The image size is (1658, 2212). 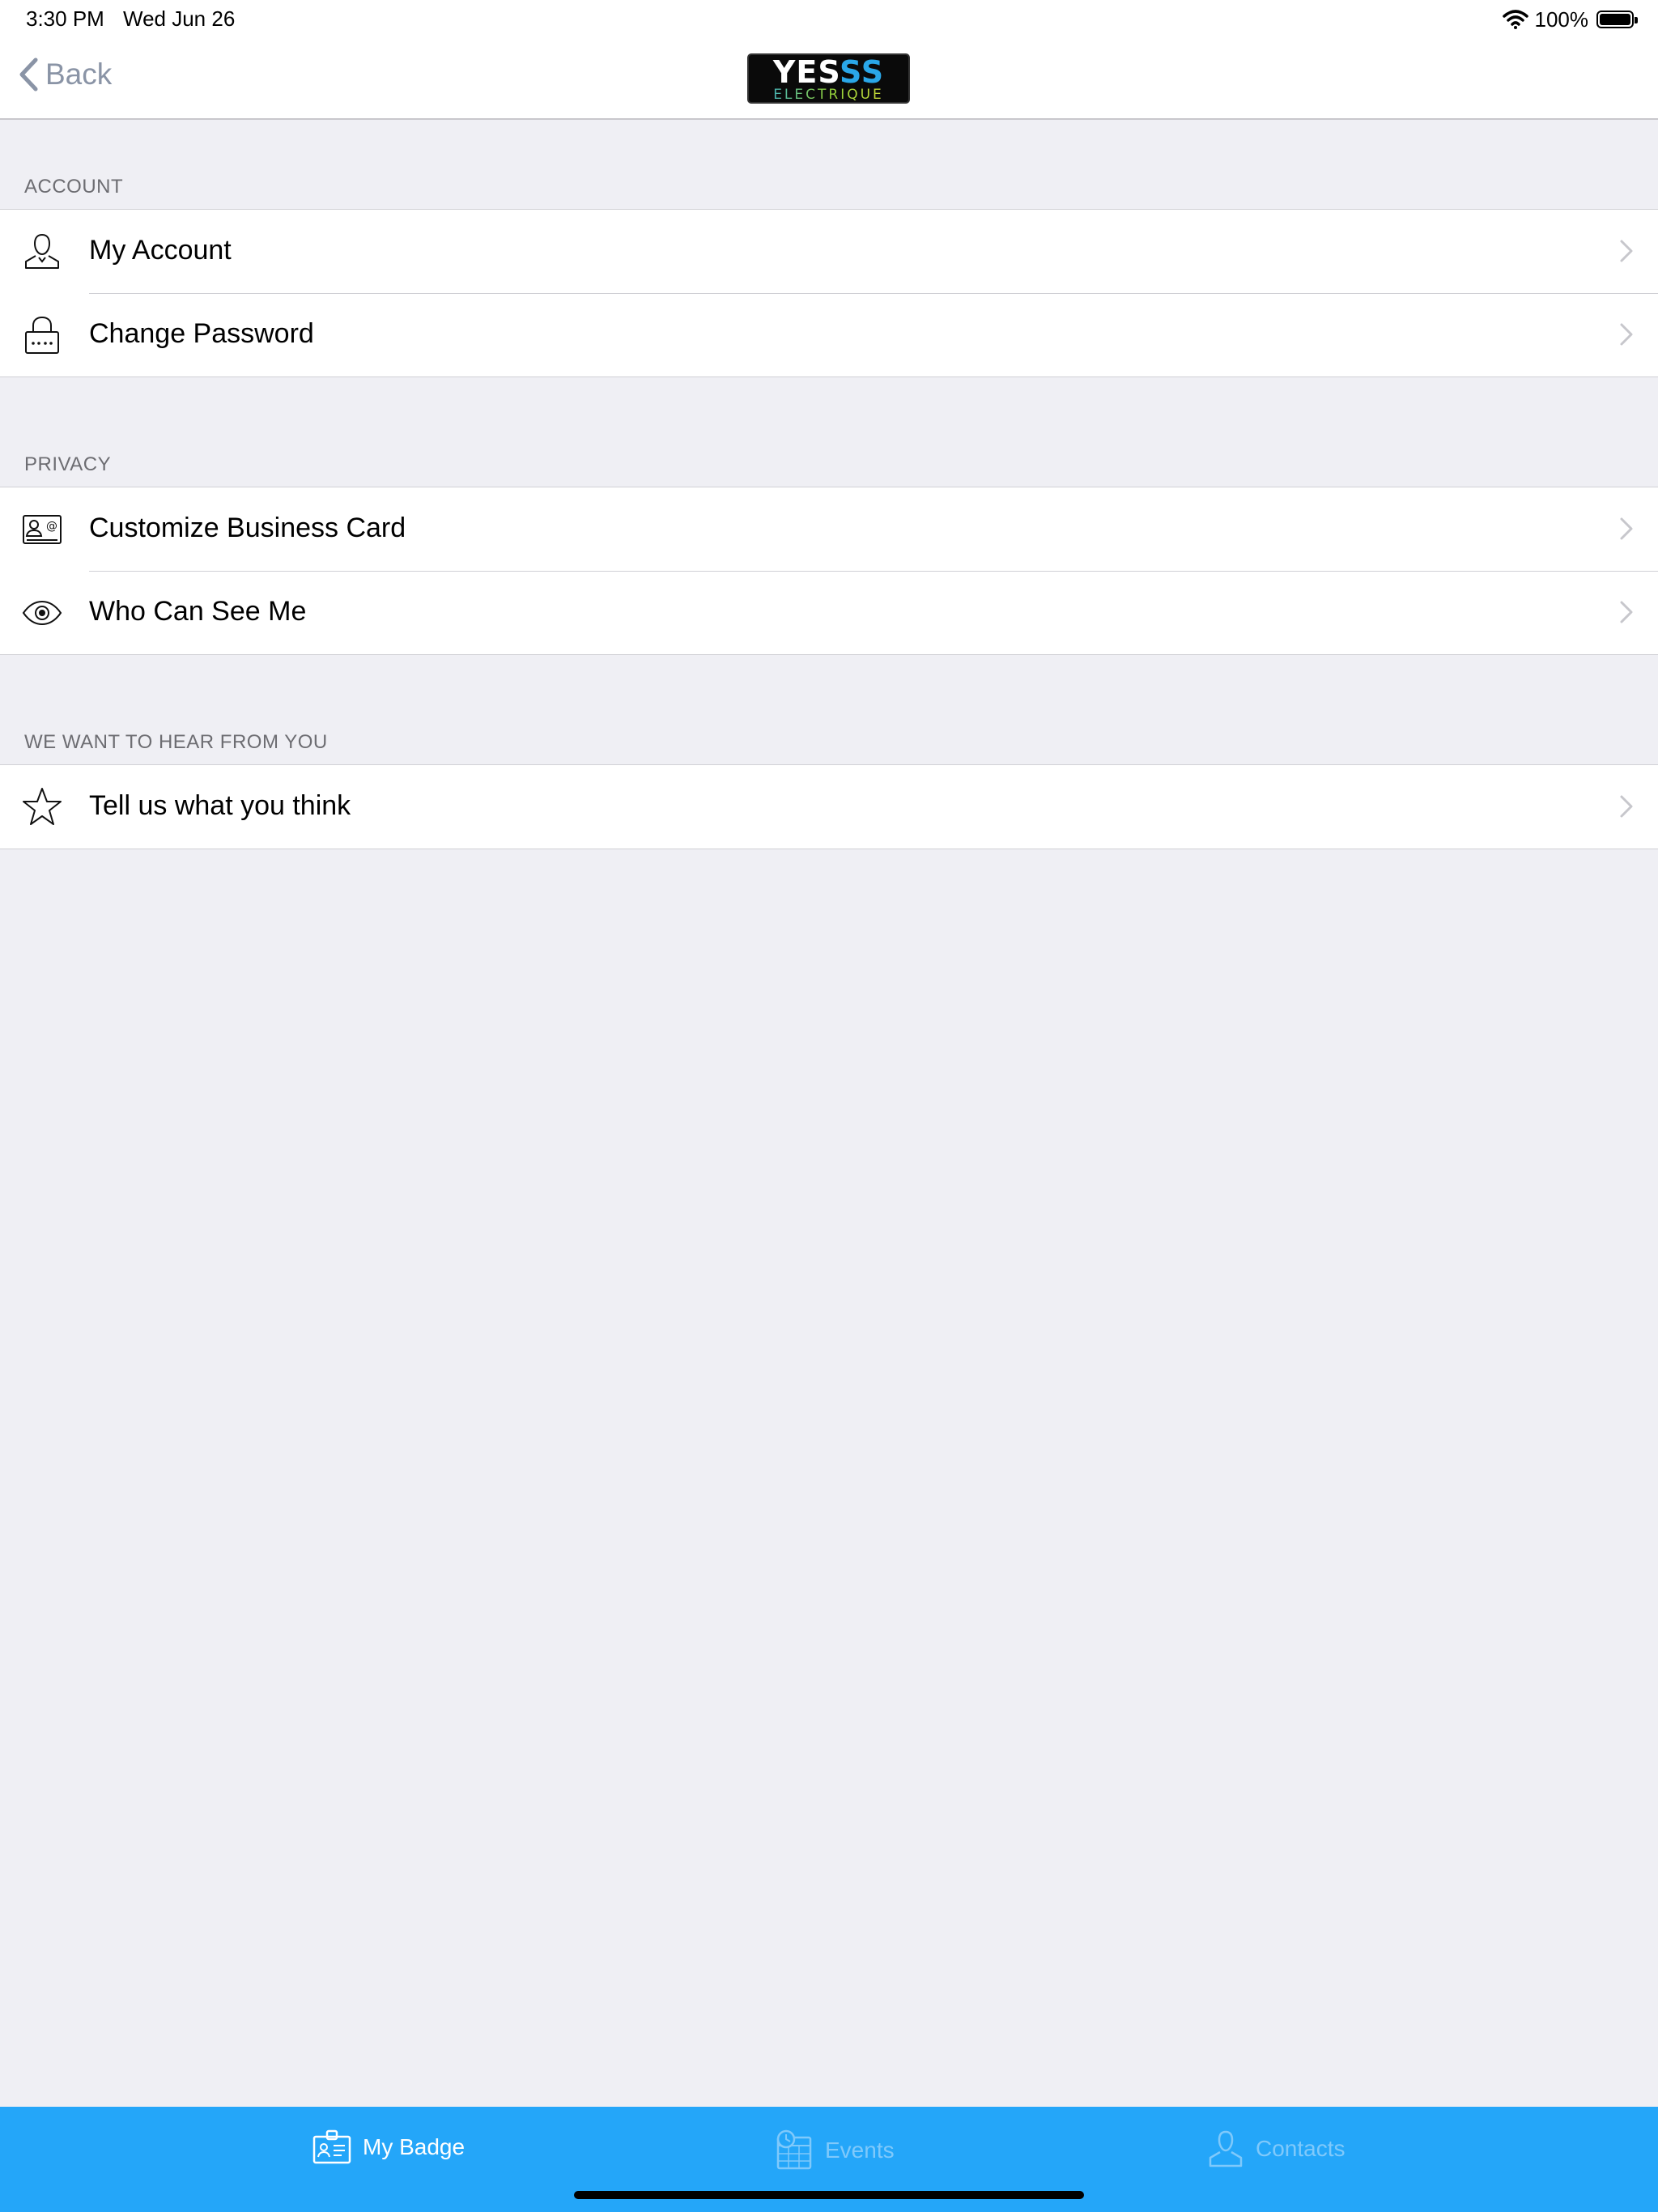 What do you see at coordinates (42, 335) in the screenshot?
I see `lock-icon` at bounding box center [42, 335].